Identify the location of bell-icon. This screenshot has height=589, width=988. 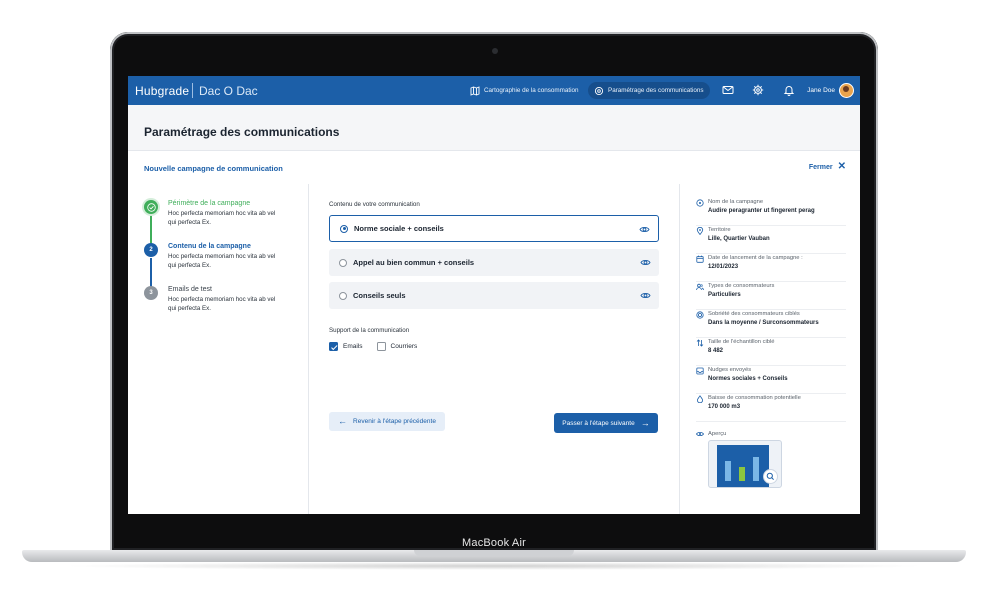
(789, 90).